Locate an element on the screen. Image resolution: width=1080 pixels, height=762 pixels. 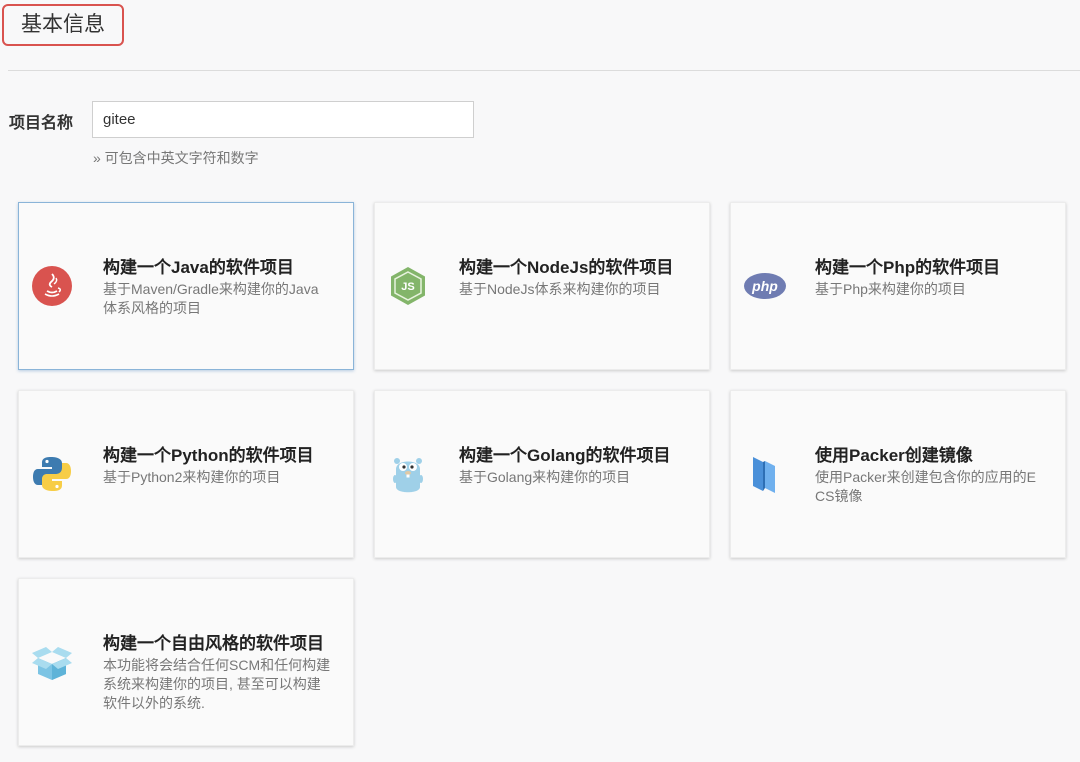
template-card-php: php 构建一个Php的软件项目 基于Php来构建你的项目 is located at coordinates (898, 286).